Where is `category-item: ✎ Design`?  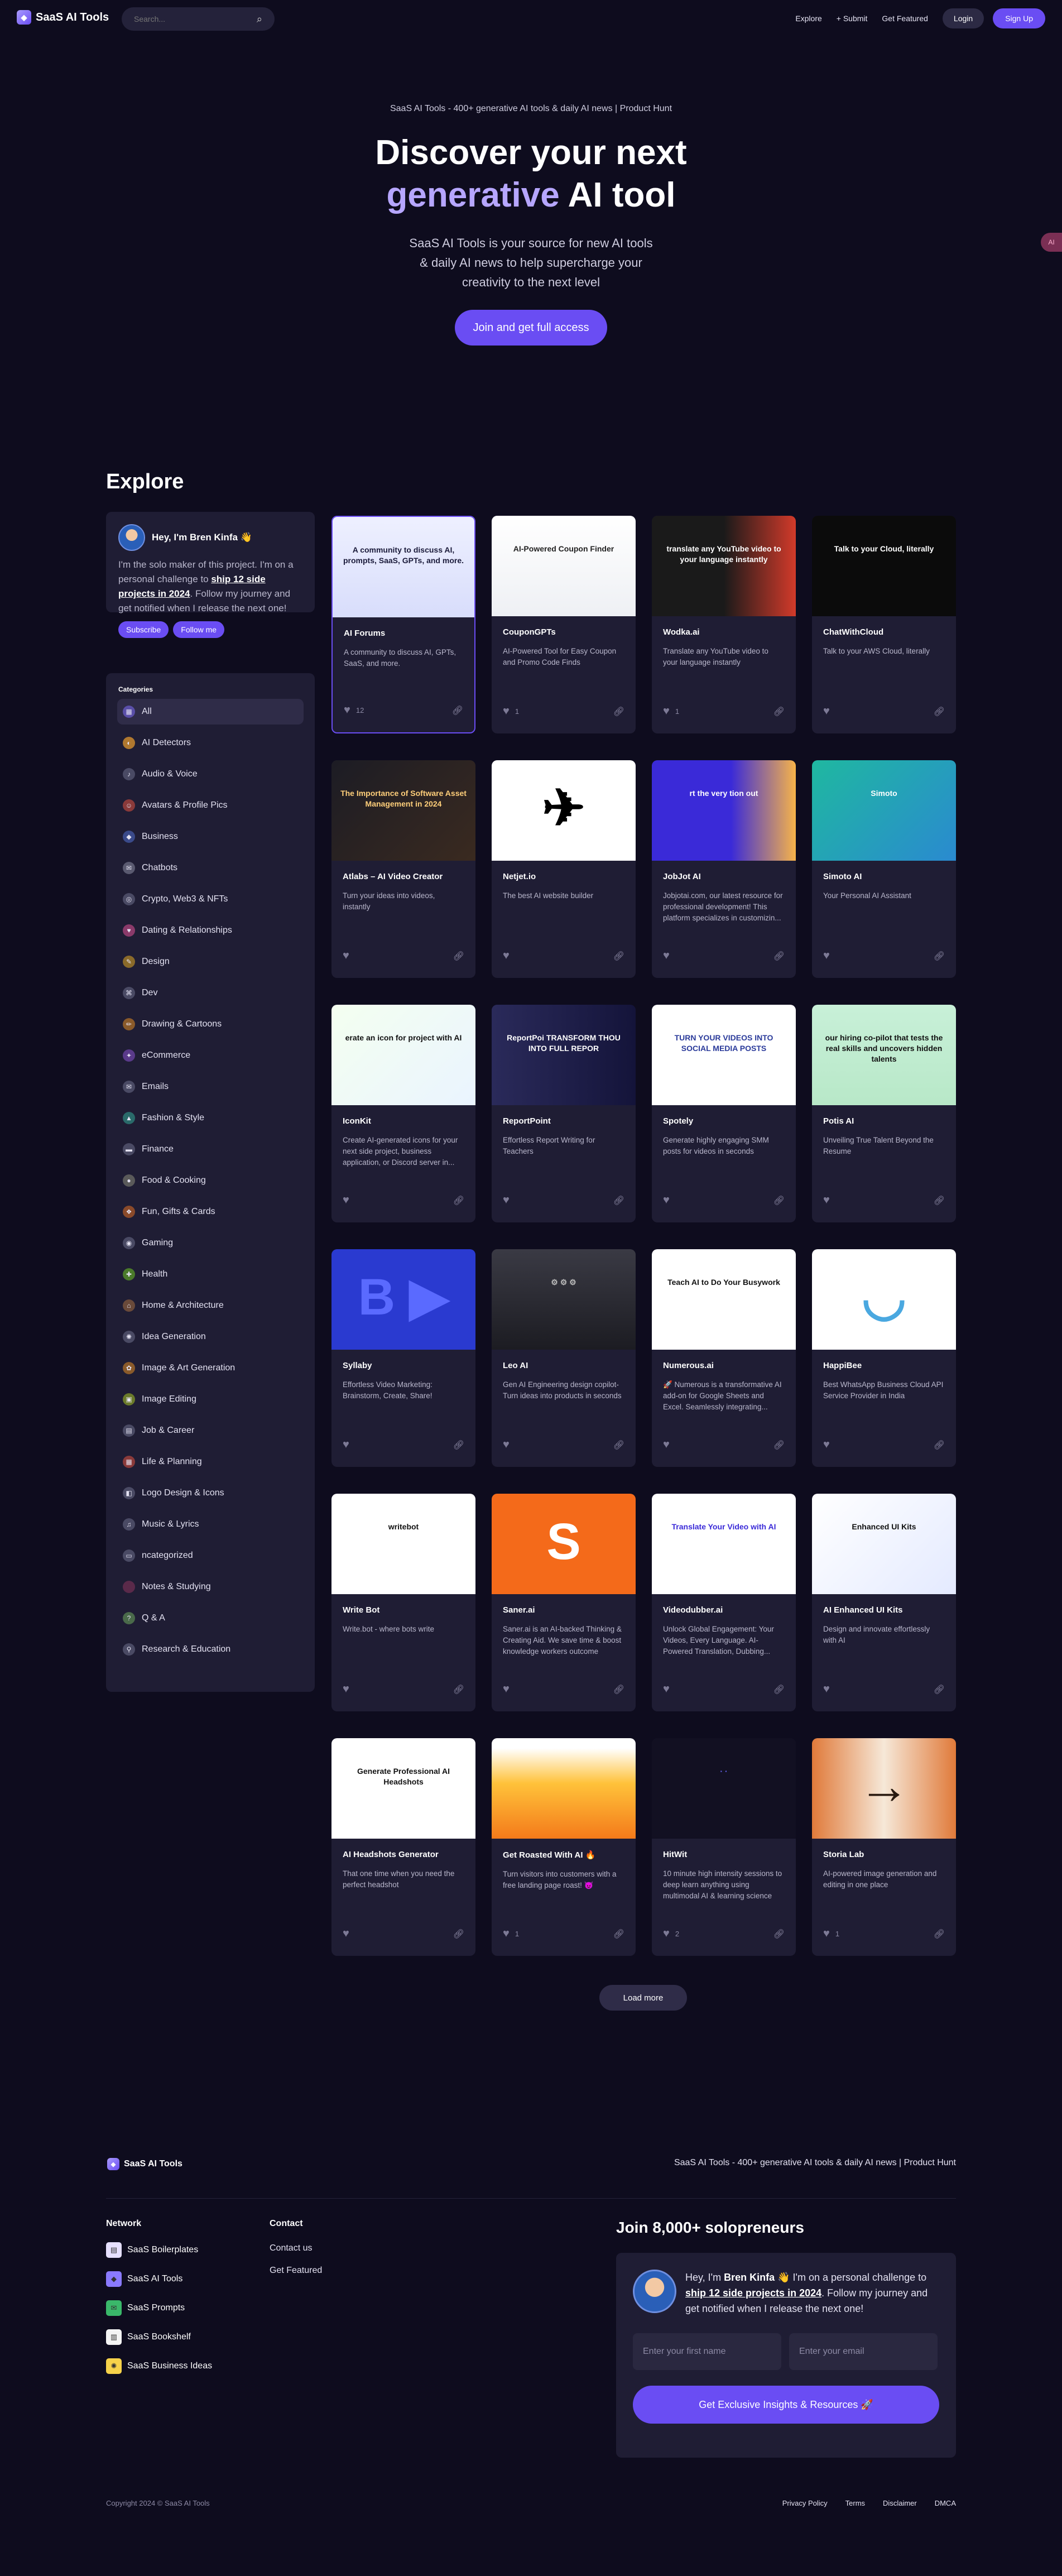
category-item: ✎ Design is located at coordinates (210, 962).